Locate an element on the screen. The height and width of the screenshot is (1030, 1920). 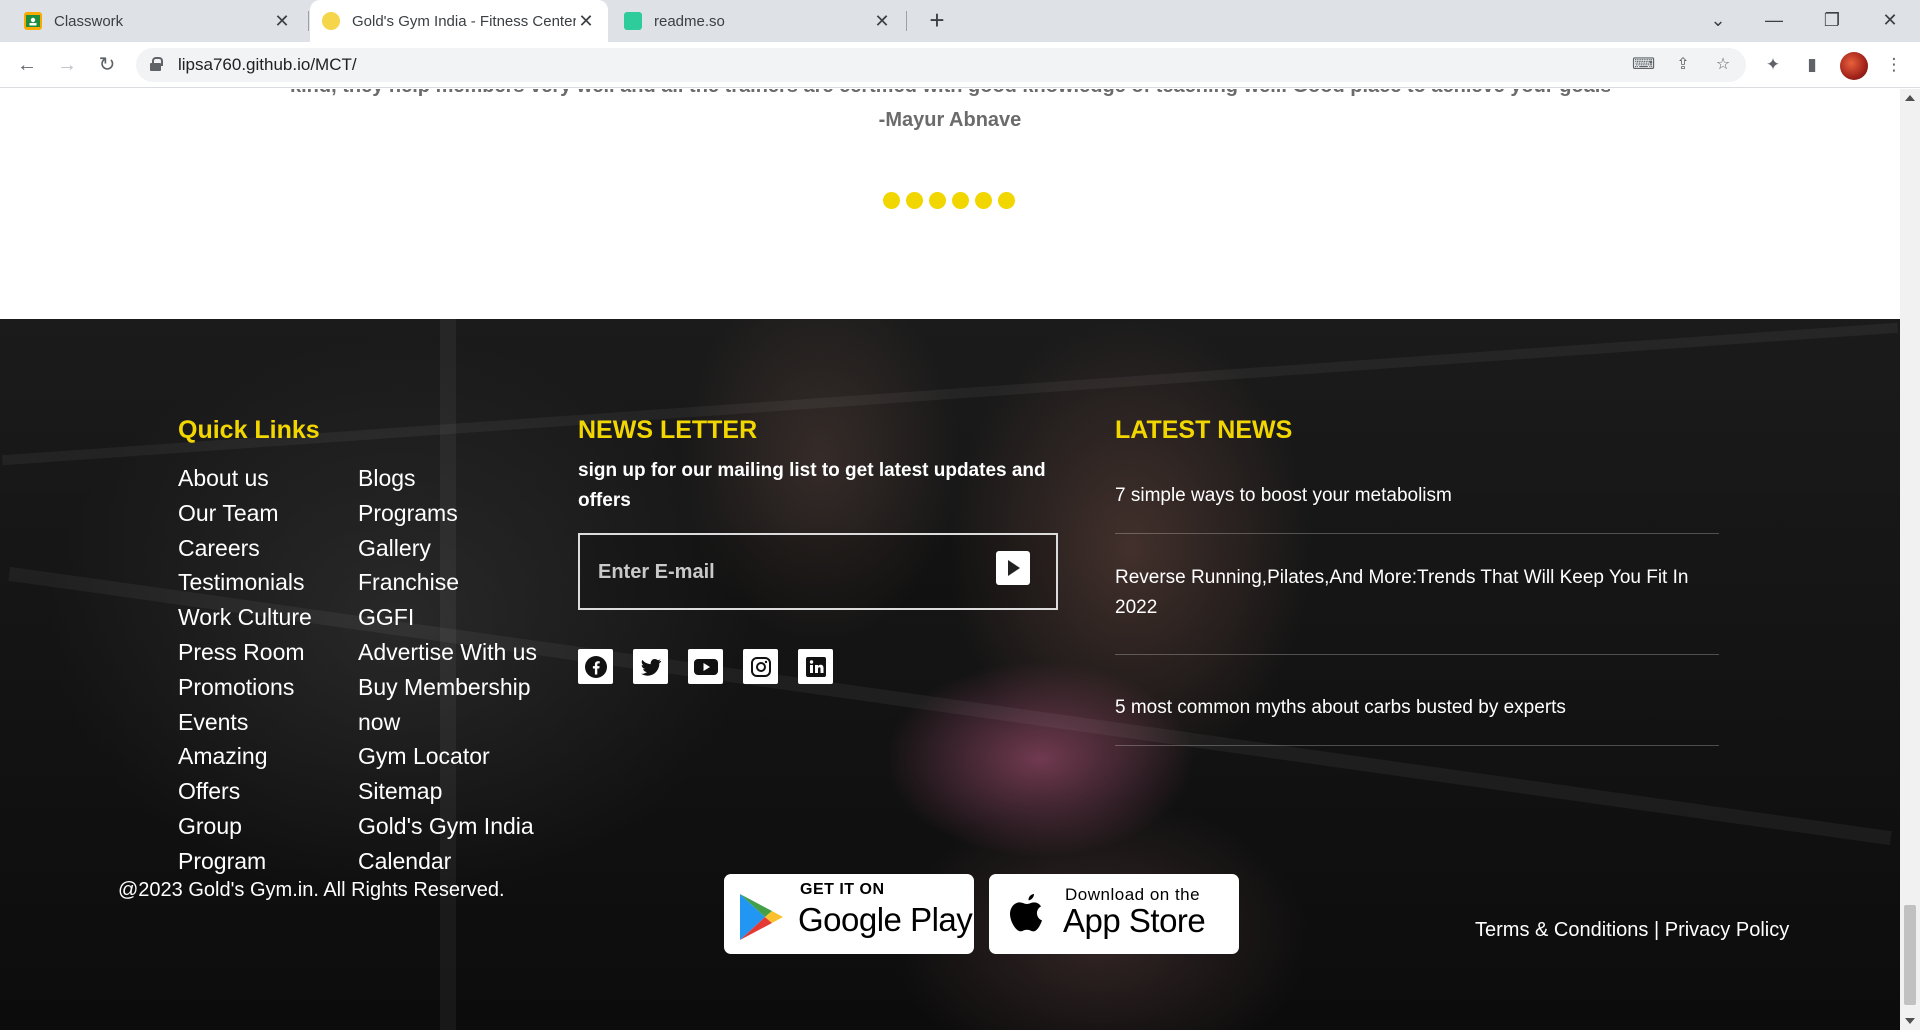
footer-link: Program is located at coordinates (245, 861).